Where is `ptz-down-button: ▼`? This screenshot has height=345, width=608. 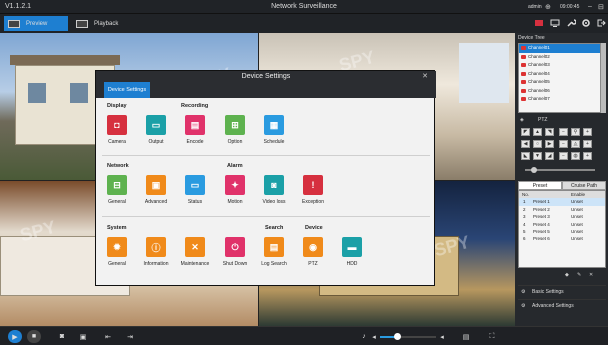
ptz-down-button: ▼ is located at coordinates (537, 156).